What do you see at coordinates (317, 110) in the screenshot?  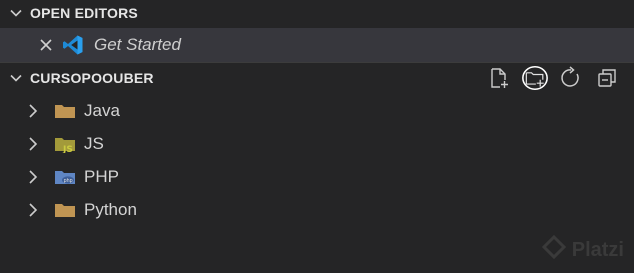 I see `tree-item-java: Java` at bounding box center [317, 110].